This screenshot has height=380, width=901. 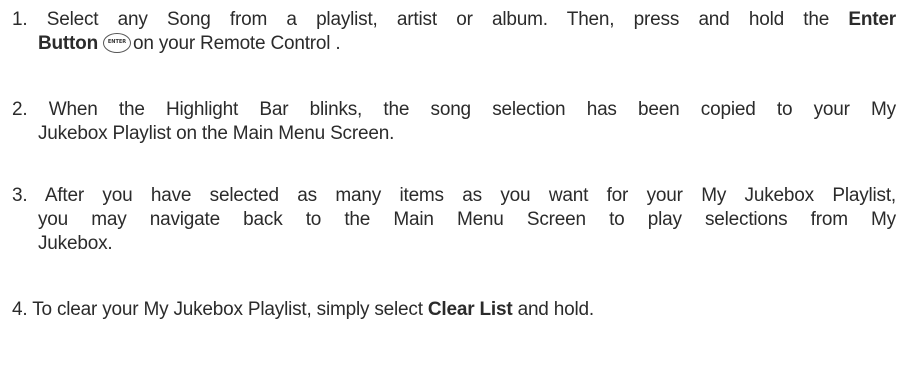 I want to click on enter-label: Enter, so click(x=872, y=19).